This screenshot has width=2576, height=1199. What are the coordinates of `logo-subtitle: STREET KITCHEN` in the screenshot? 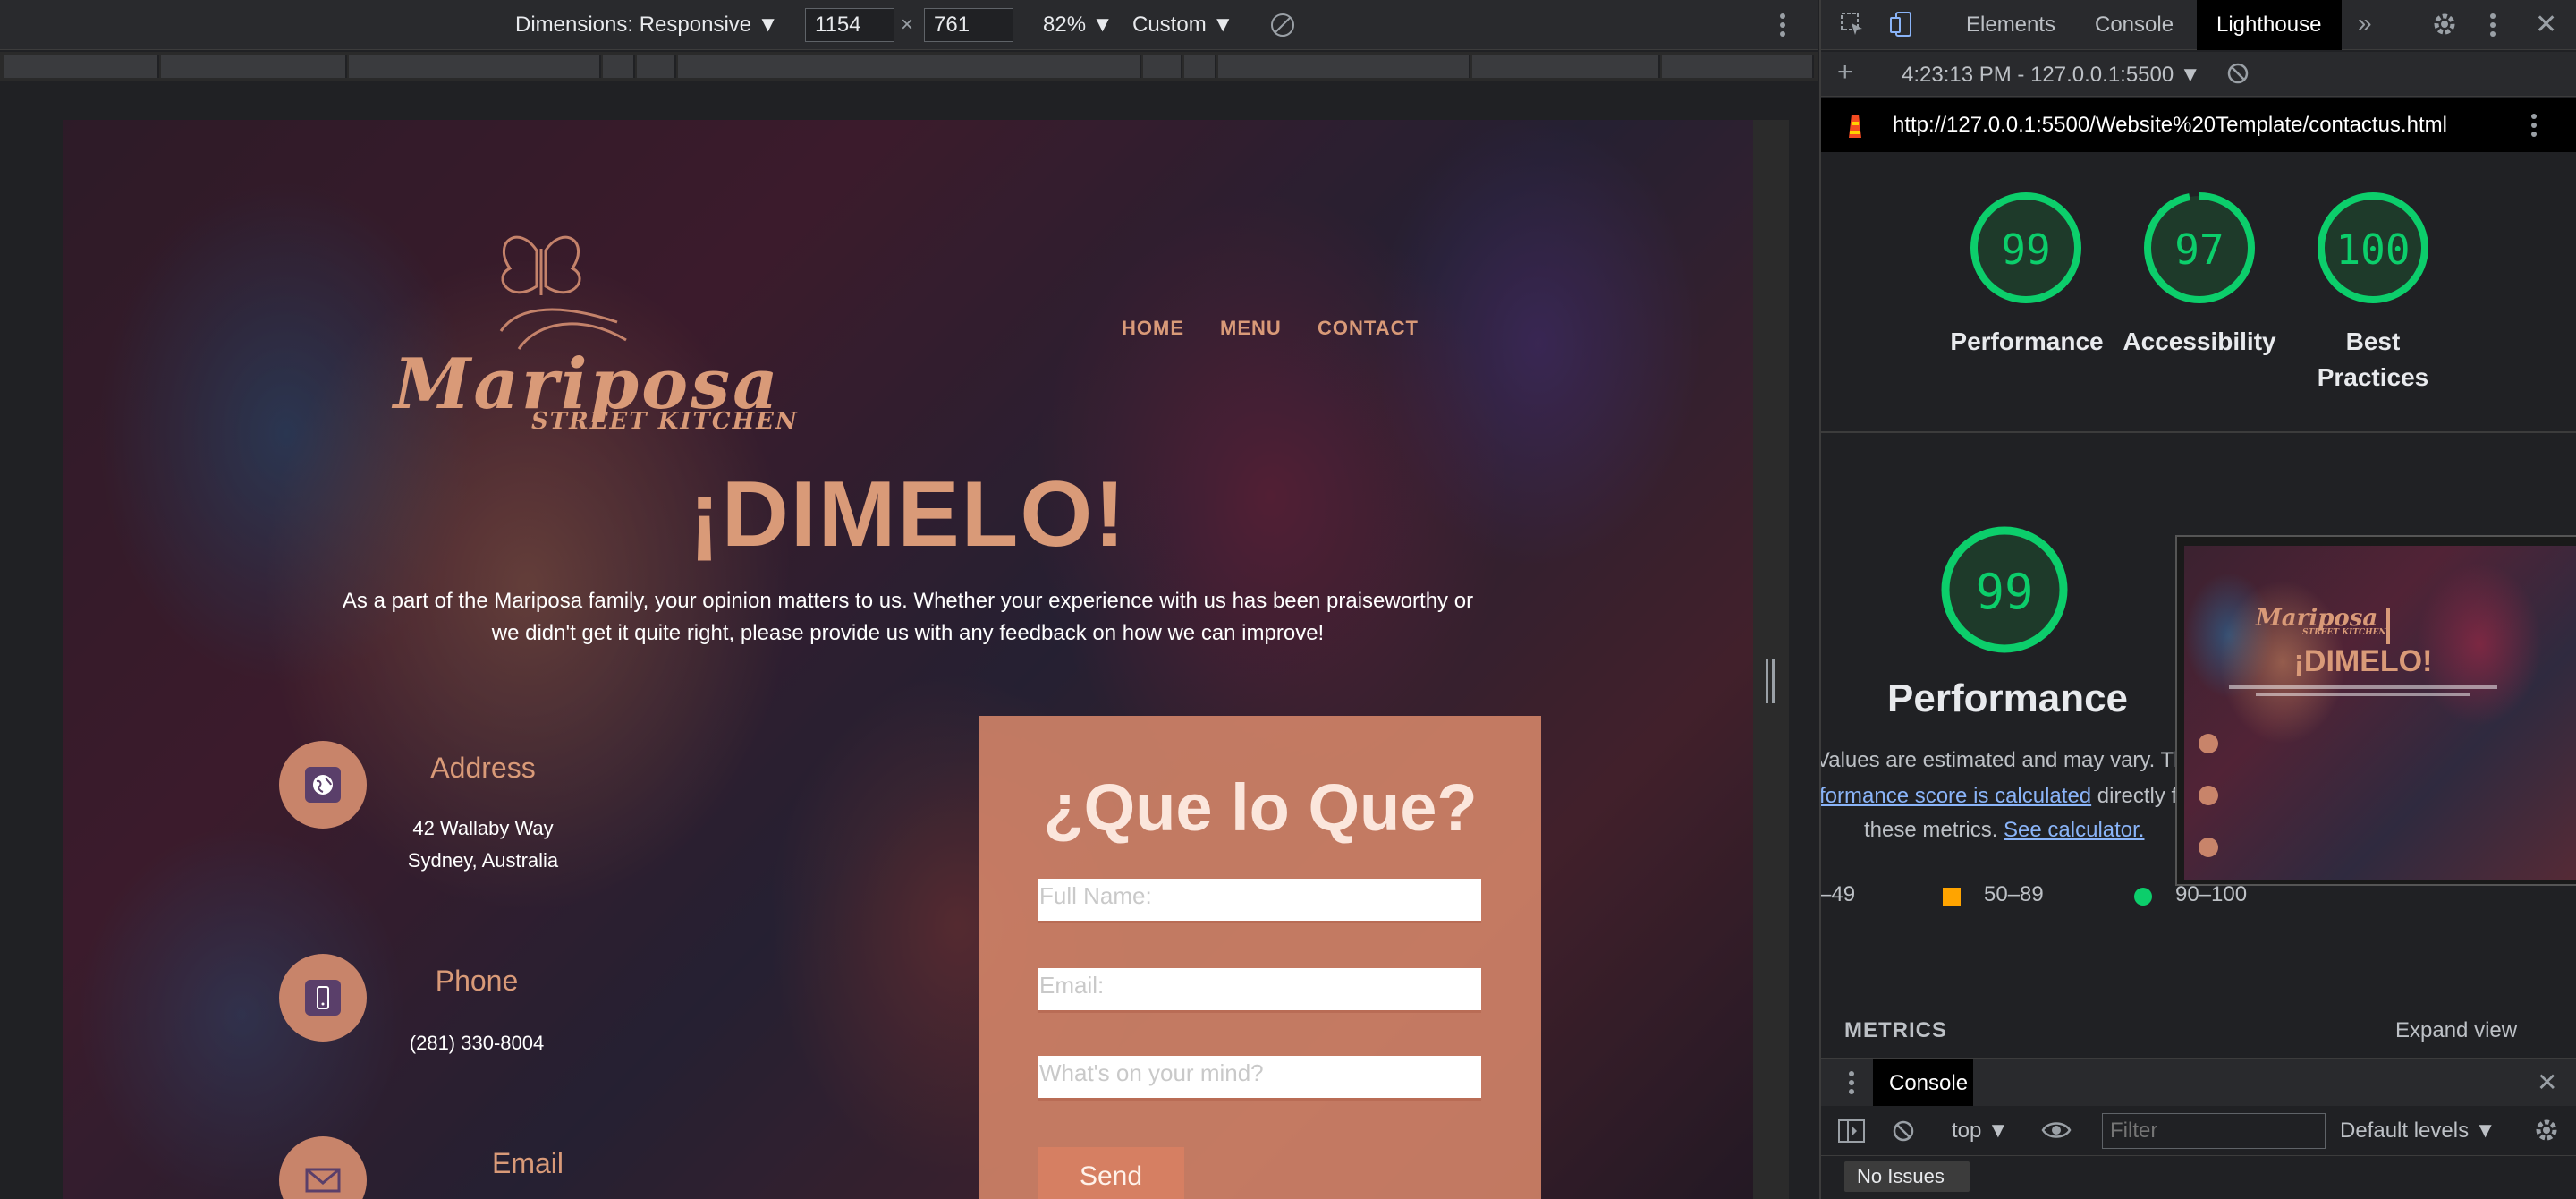 It's located at (665, 421).